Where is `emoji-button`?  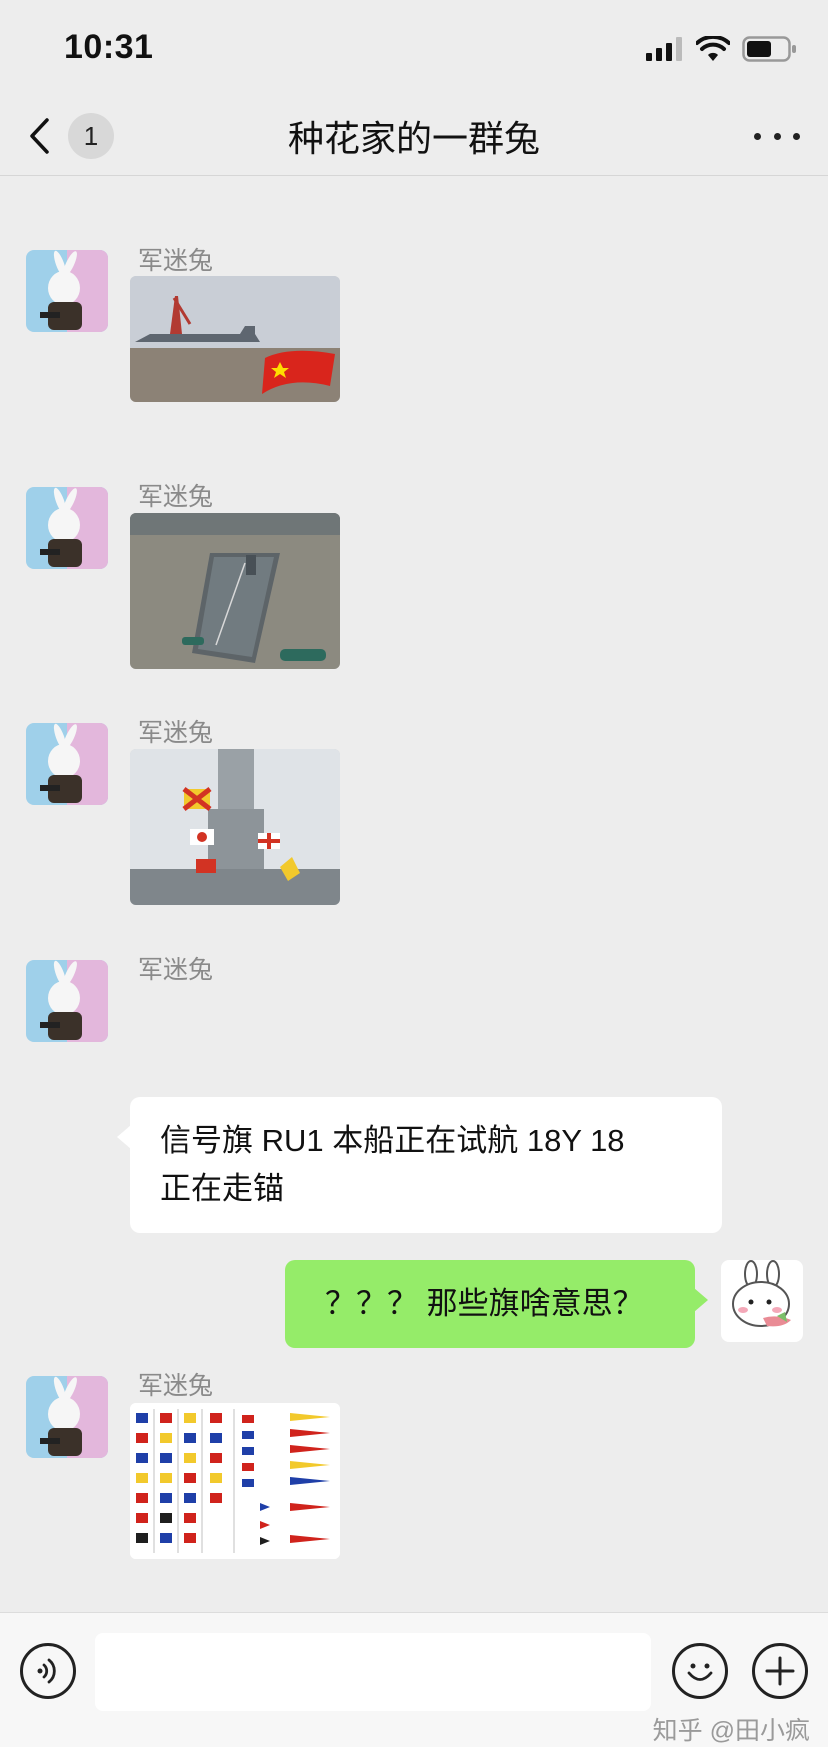
emoji-button is located at coordinates (700, 1671).